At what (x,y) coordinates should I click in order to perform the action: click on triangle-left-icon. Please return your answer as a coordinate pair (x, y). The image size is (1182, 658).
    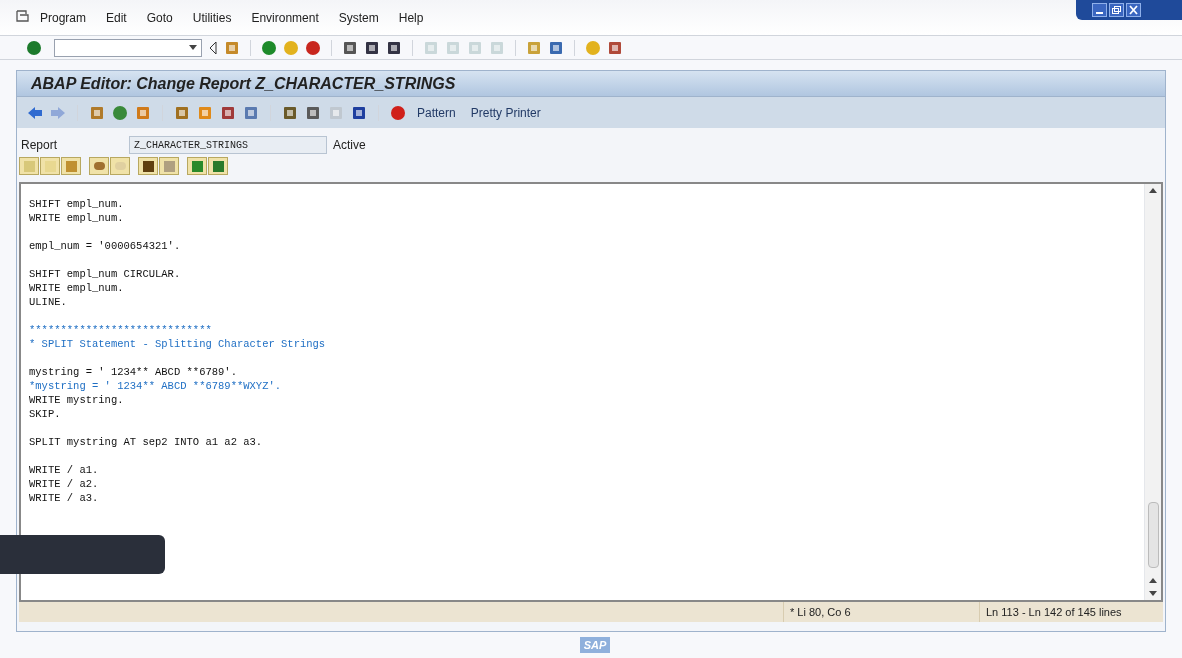
    Looking at the image, I should click on (213, 47).